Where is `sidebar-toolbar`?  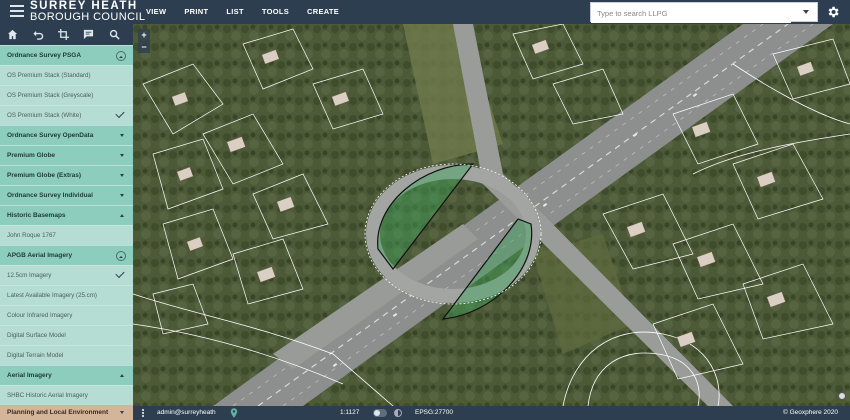 sidebar-toolbar is located at coordinates (66, 34).